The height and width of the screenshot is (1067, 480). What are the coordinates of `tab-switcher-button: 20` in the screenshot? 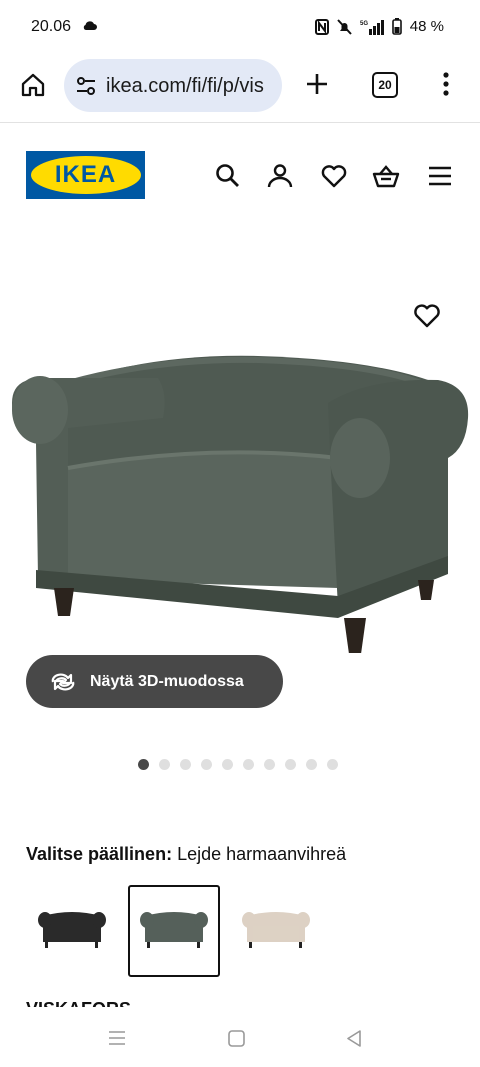 It's located at (385, 85).